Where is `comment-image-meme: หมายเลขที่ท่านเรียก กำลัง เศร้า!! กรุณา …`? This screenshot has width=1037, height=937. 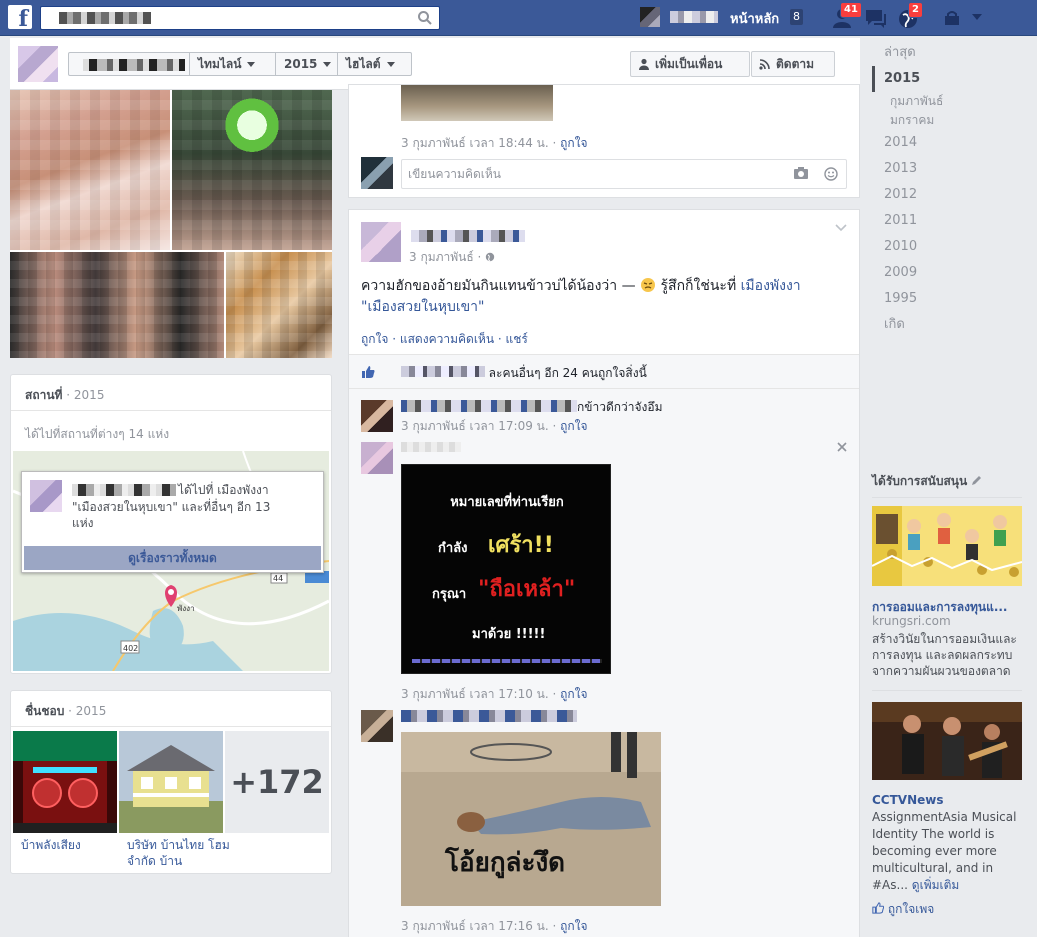 comment-image-meme: หมายเลขที่ท่านเรียก กำลัง เศร้า!! กรุณา … is located at coordinates (506, 569).